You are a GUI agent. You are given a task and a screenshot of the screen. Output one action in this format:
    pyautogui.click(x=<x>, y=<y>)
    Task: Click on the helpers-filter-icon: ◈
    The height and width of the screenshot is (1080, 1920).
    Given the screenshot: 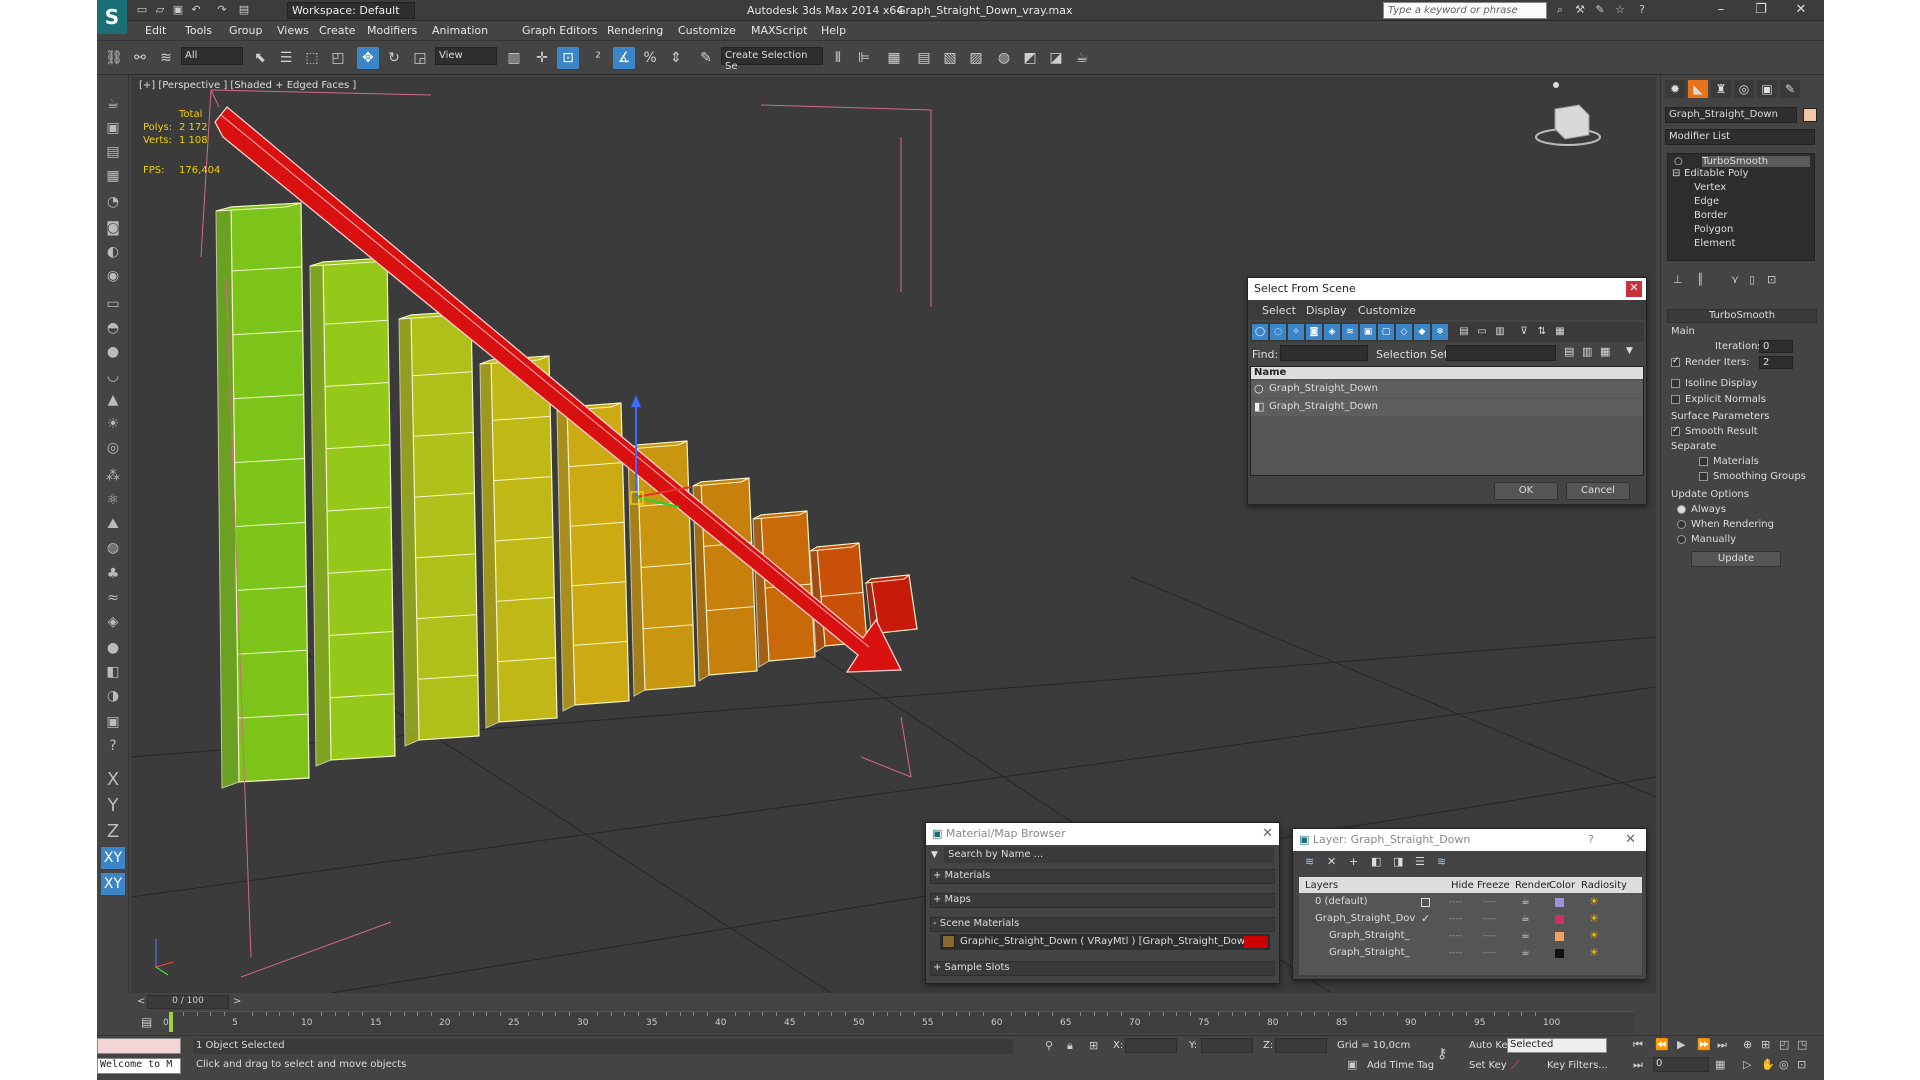 What is the action you would take?
    pyautogui.click(x=1332, y=332)
    